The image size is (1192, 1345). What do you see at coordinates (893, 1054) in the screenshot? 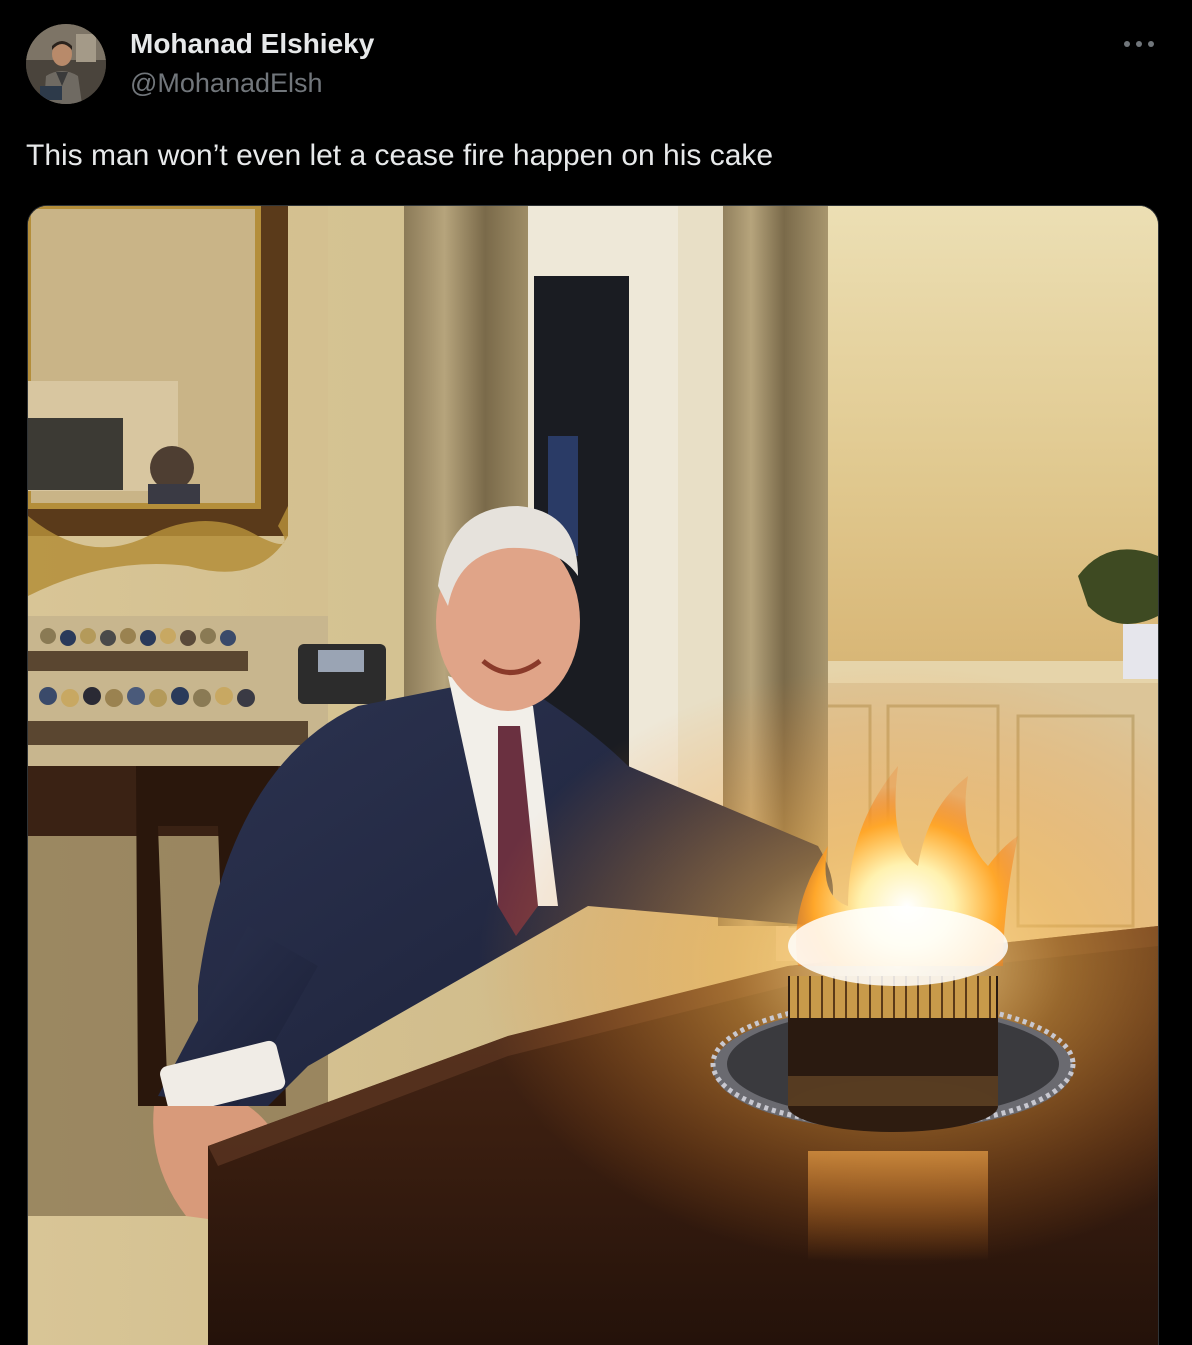
I see `cake` at bounding box center [893, 1054].